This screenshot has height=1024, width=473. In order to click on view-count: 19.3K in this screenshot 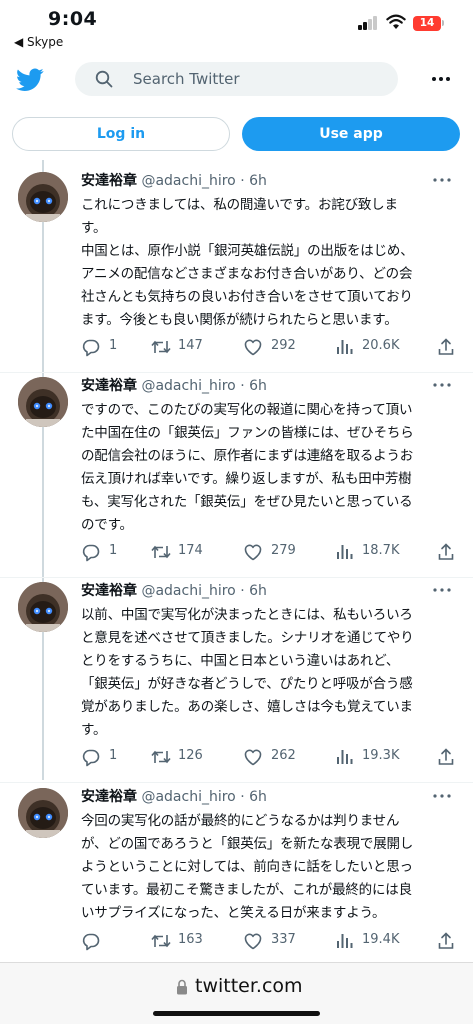, I will do `click(381, 755)`.